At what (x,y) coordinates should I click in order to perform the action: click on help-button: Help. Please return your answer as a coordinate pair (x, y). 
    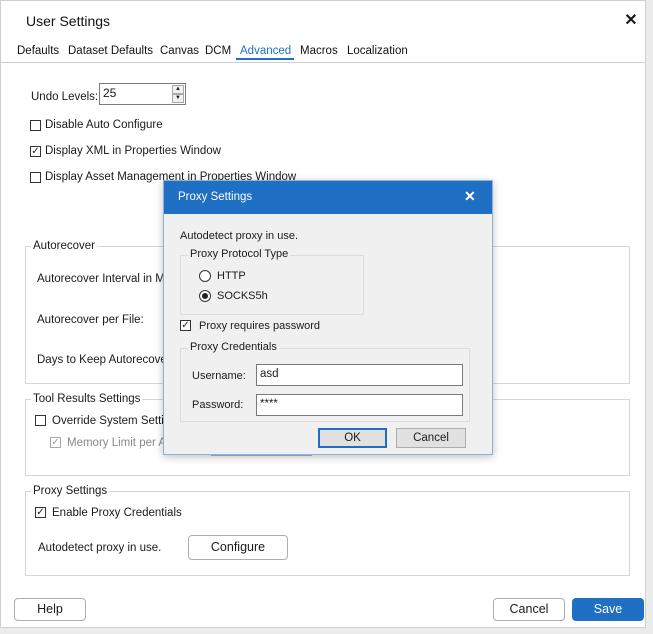
    Looking at the image, I should click on (50, 609).